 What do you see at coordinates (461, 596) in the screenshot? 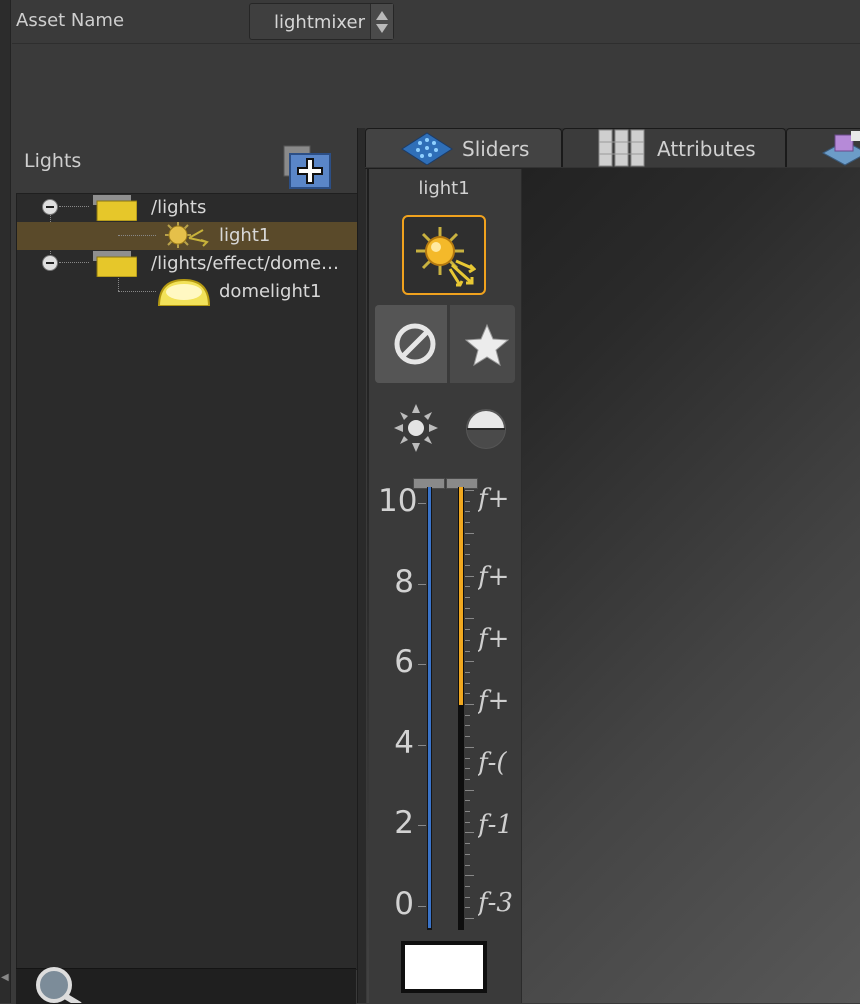
I see `exposure-slider-fill` at bounding box center [461, 596].